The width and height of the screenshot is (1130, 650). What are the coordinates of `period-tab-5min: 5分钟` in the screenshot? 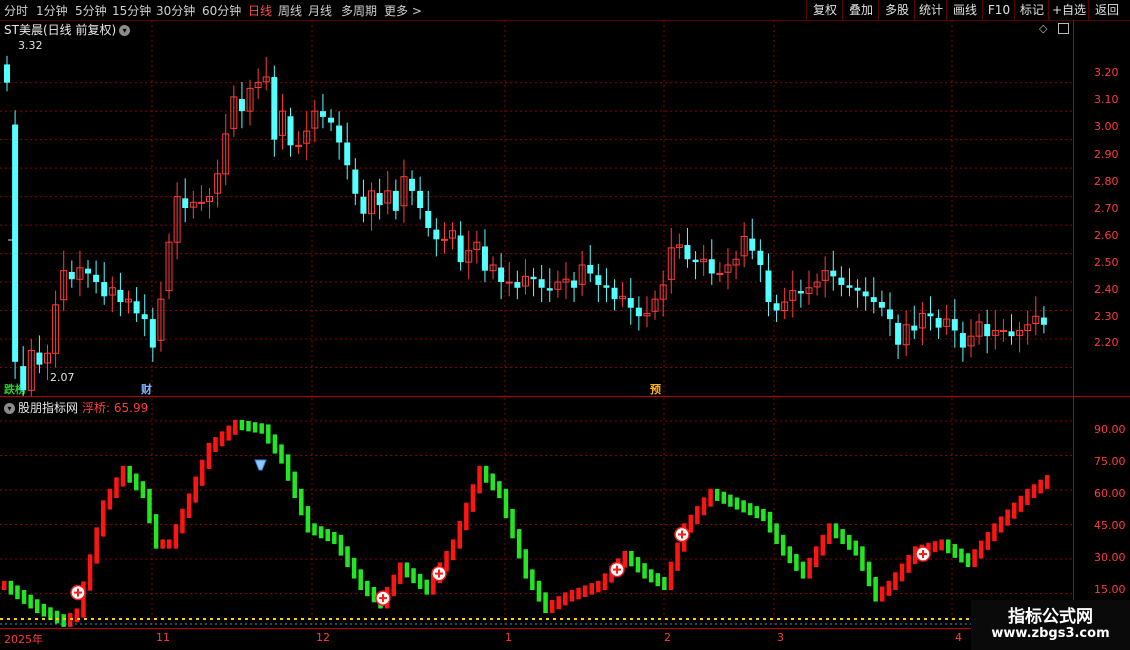 It's located at (91, 10).